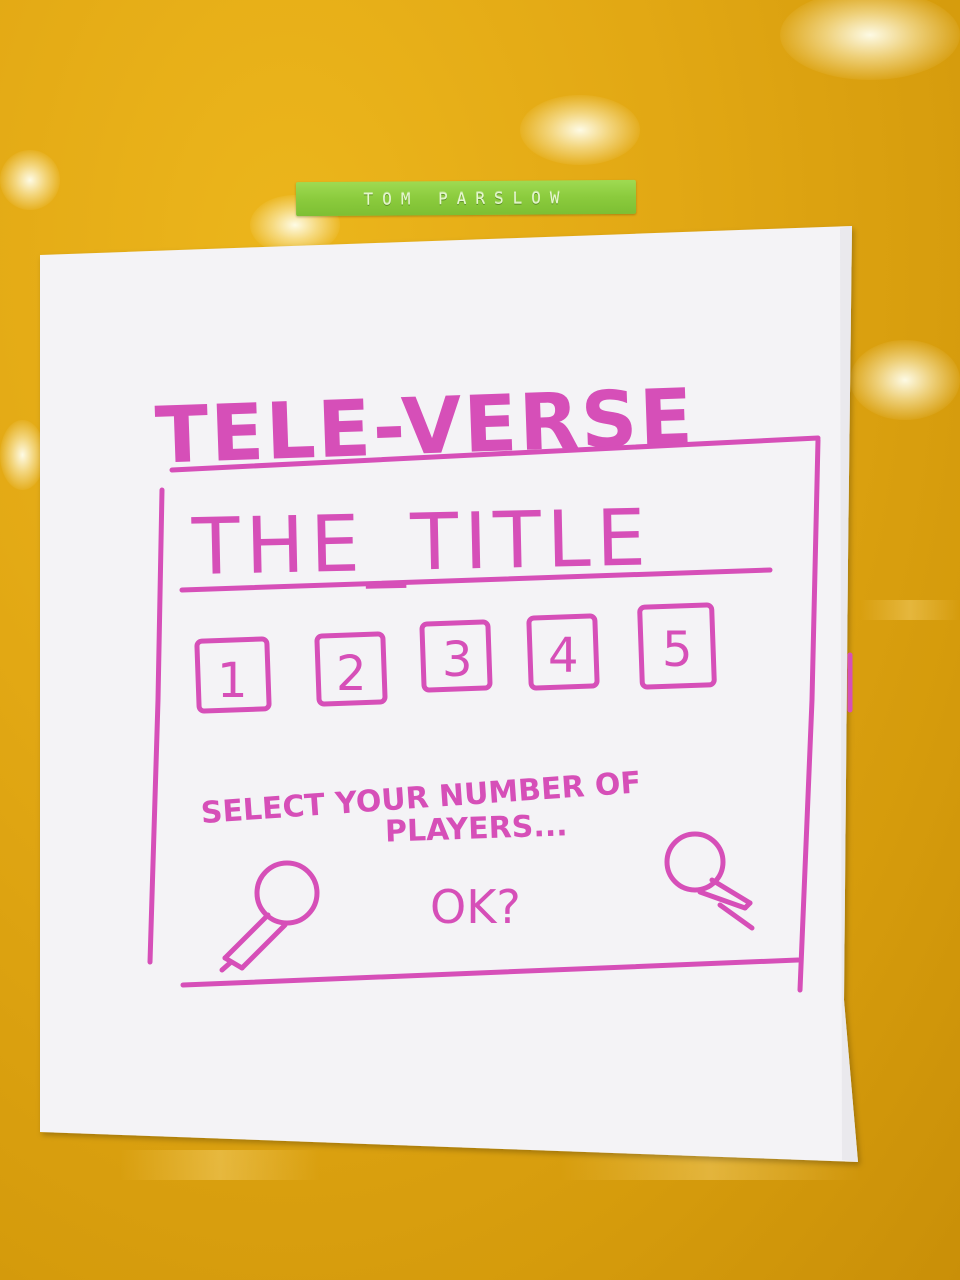 The width and height of the screenshot is (960, 1280). What do you see at coordinates (457, 660) in the screenshot?
I see `player-option-label: 3` at bounding box center [457, 660].